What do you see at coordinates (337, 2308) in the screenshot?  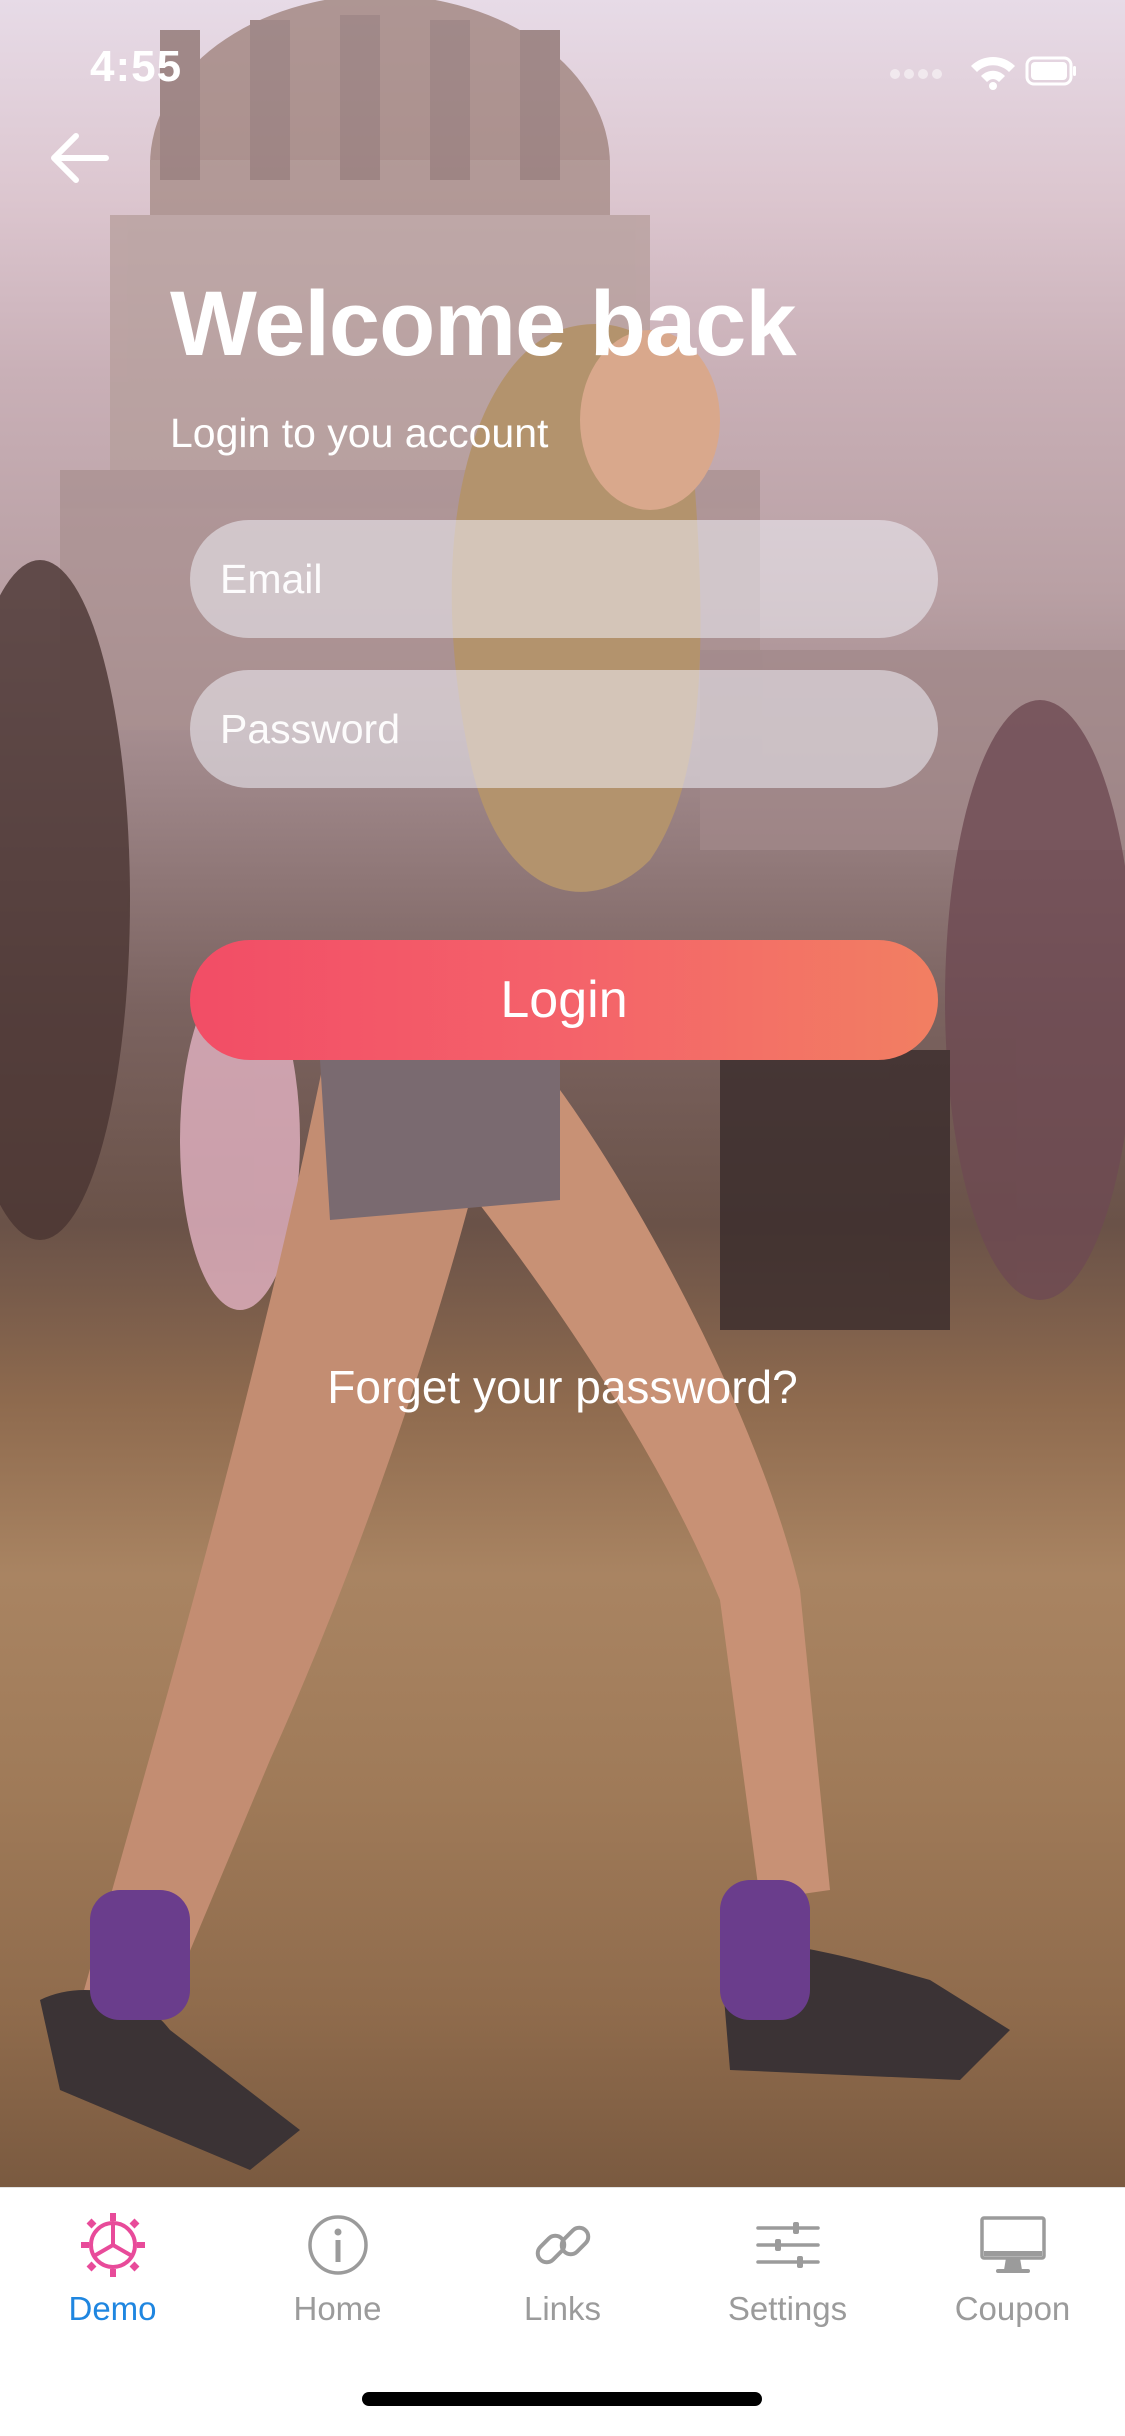 I see `tab-label-home: Home` at bounding box center [337, 2308].